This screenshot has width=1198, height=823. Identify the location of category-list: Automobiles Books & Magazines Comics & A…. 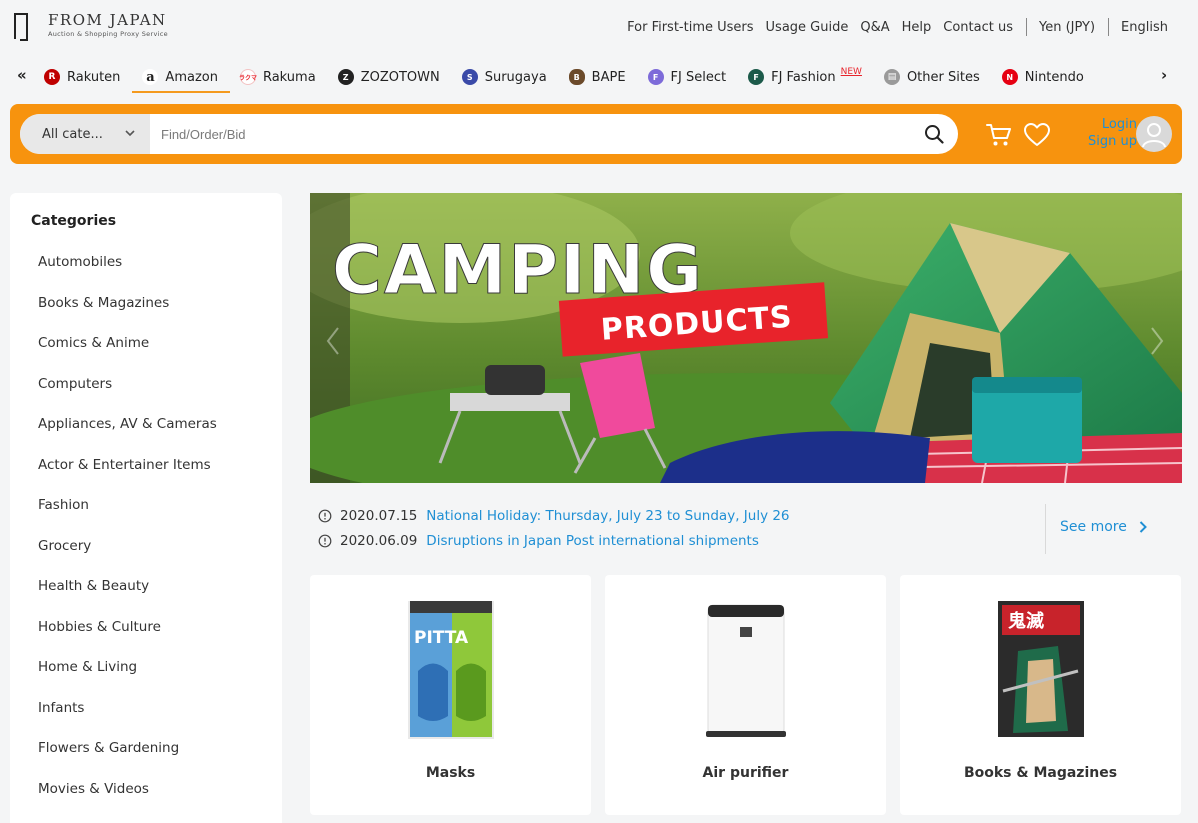
(127, 534).